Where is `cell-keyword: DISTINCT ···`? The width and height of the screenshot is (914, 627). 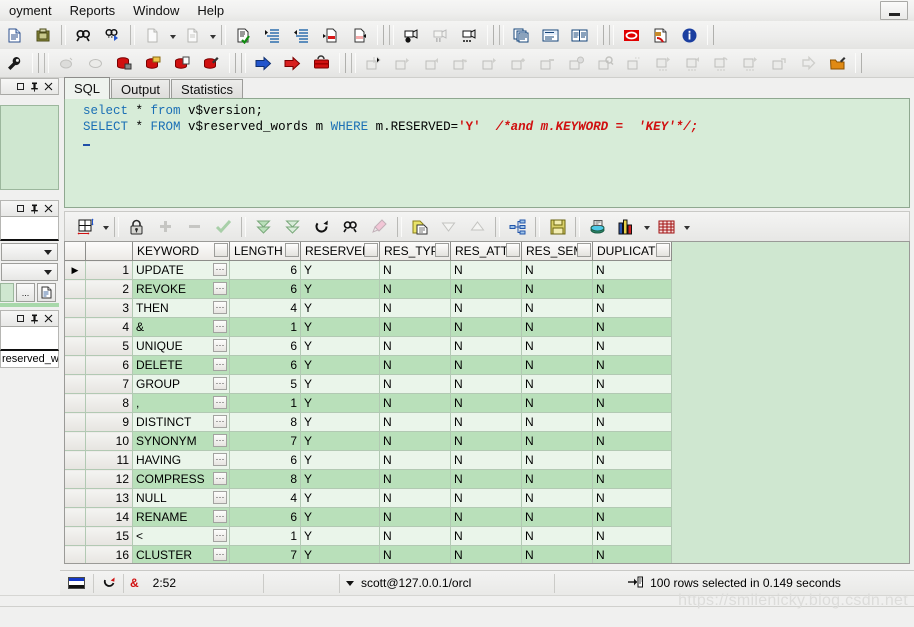 cell-keyword: DISTINCT ··· is located at coordinates (181, 422).